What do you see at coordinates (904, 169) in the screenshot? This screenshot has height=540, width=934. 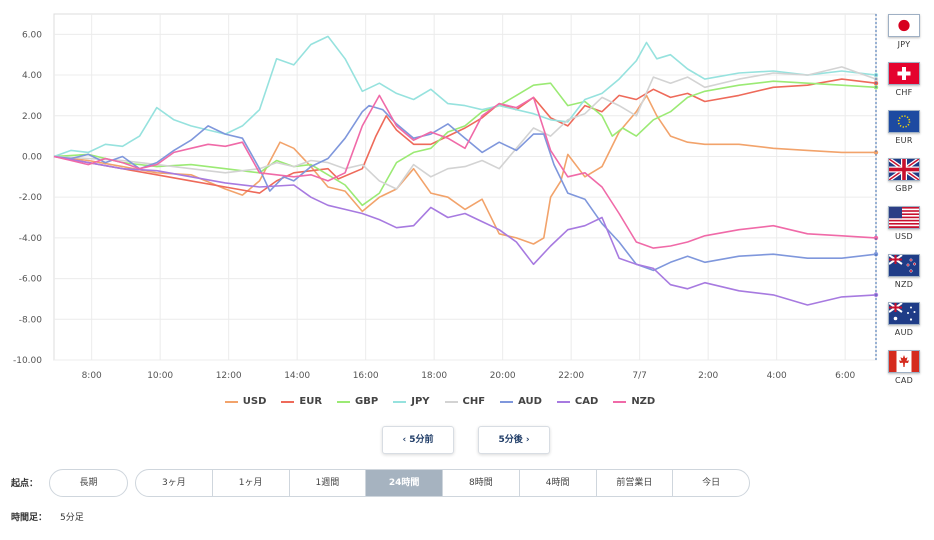 I see `uk-flag-icon` at bounding box center [904, 169].